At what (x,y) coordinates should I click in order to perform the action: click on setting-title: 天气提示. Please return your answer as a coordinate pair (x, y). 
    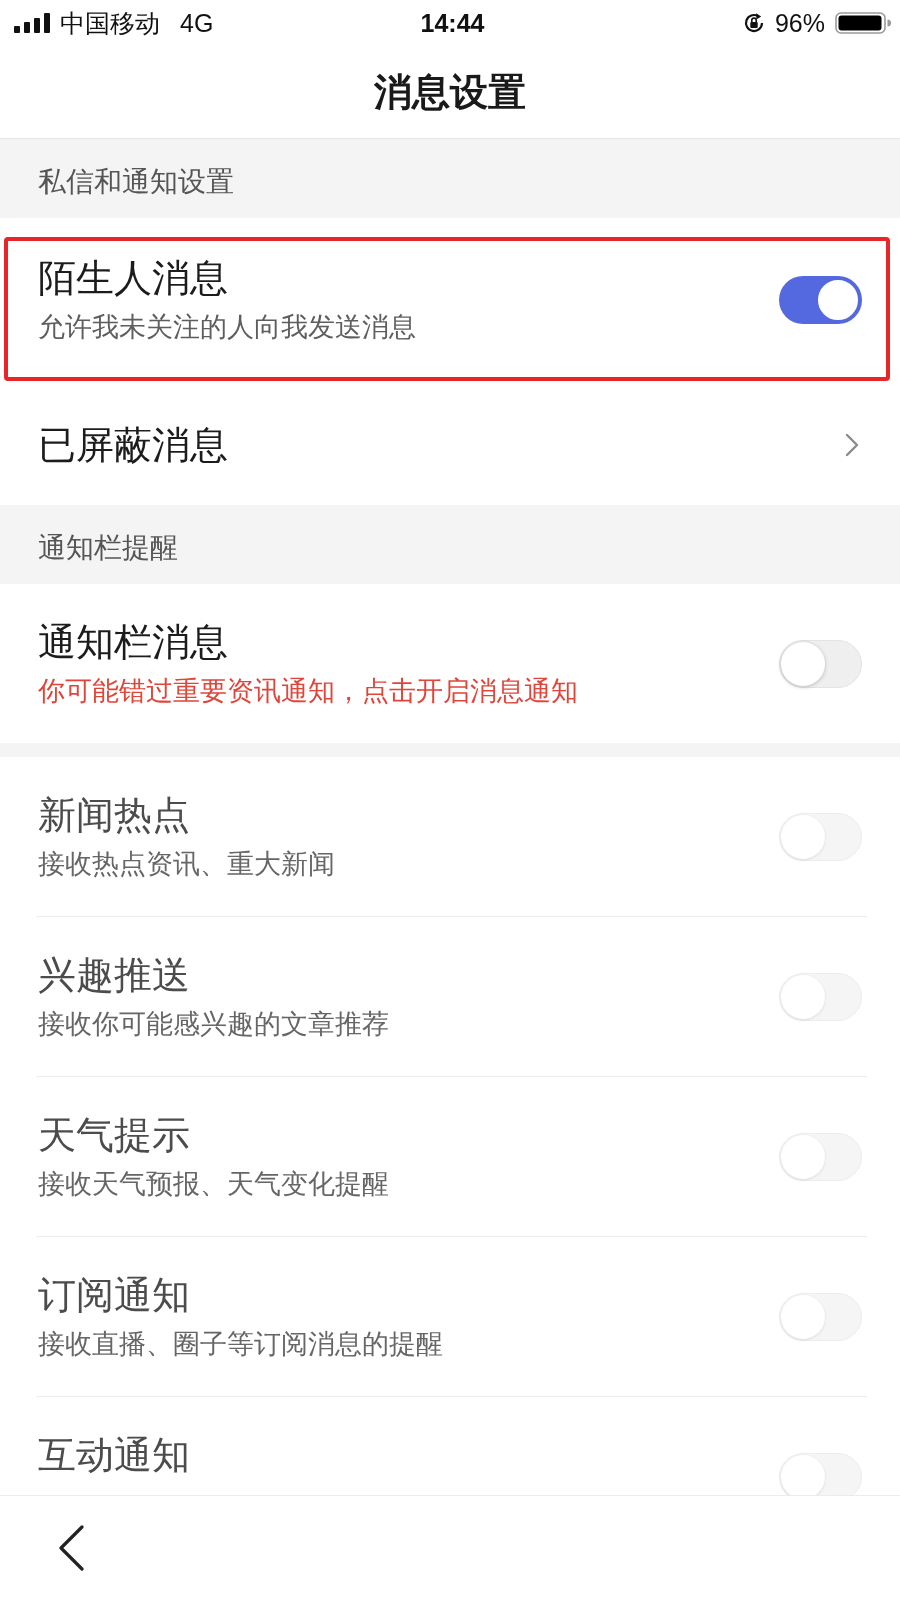
    Looking at the image, I should click on (114, 1135).